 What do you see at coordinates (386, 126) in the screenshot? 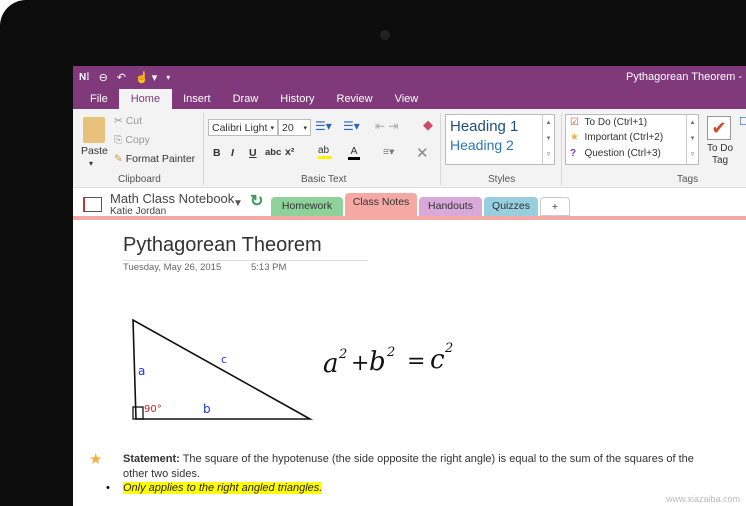
I see `indent-icons: ⇤ ⇥` at bounding box center [386, 126].